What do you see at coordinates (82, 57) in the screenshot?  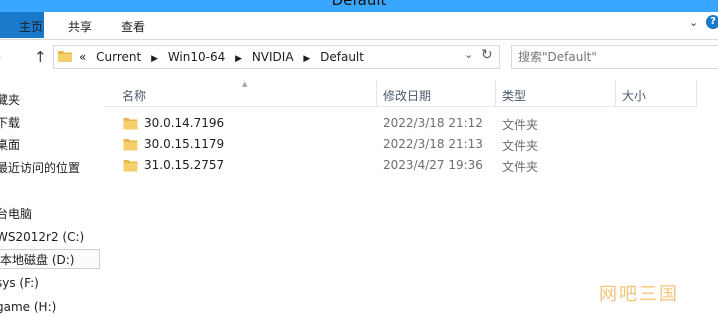 I see `breadcrumb-overflow: «` at bounding box center [82, 57].